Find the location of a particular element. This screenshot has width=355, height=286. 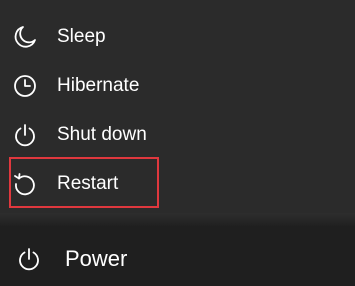

menu-item-label: Hibernate is located at coordinates (98, 85).